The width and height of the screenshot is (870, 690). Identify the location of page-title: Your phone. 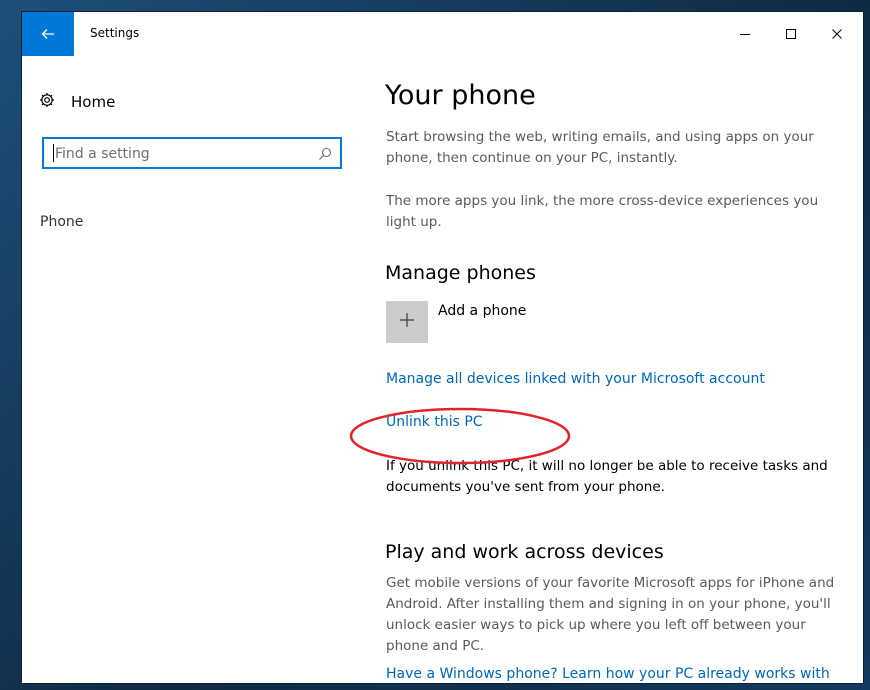
(460, 95).